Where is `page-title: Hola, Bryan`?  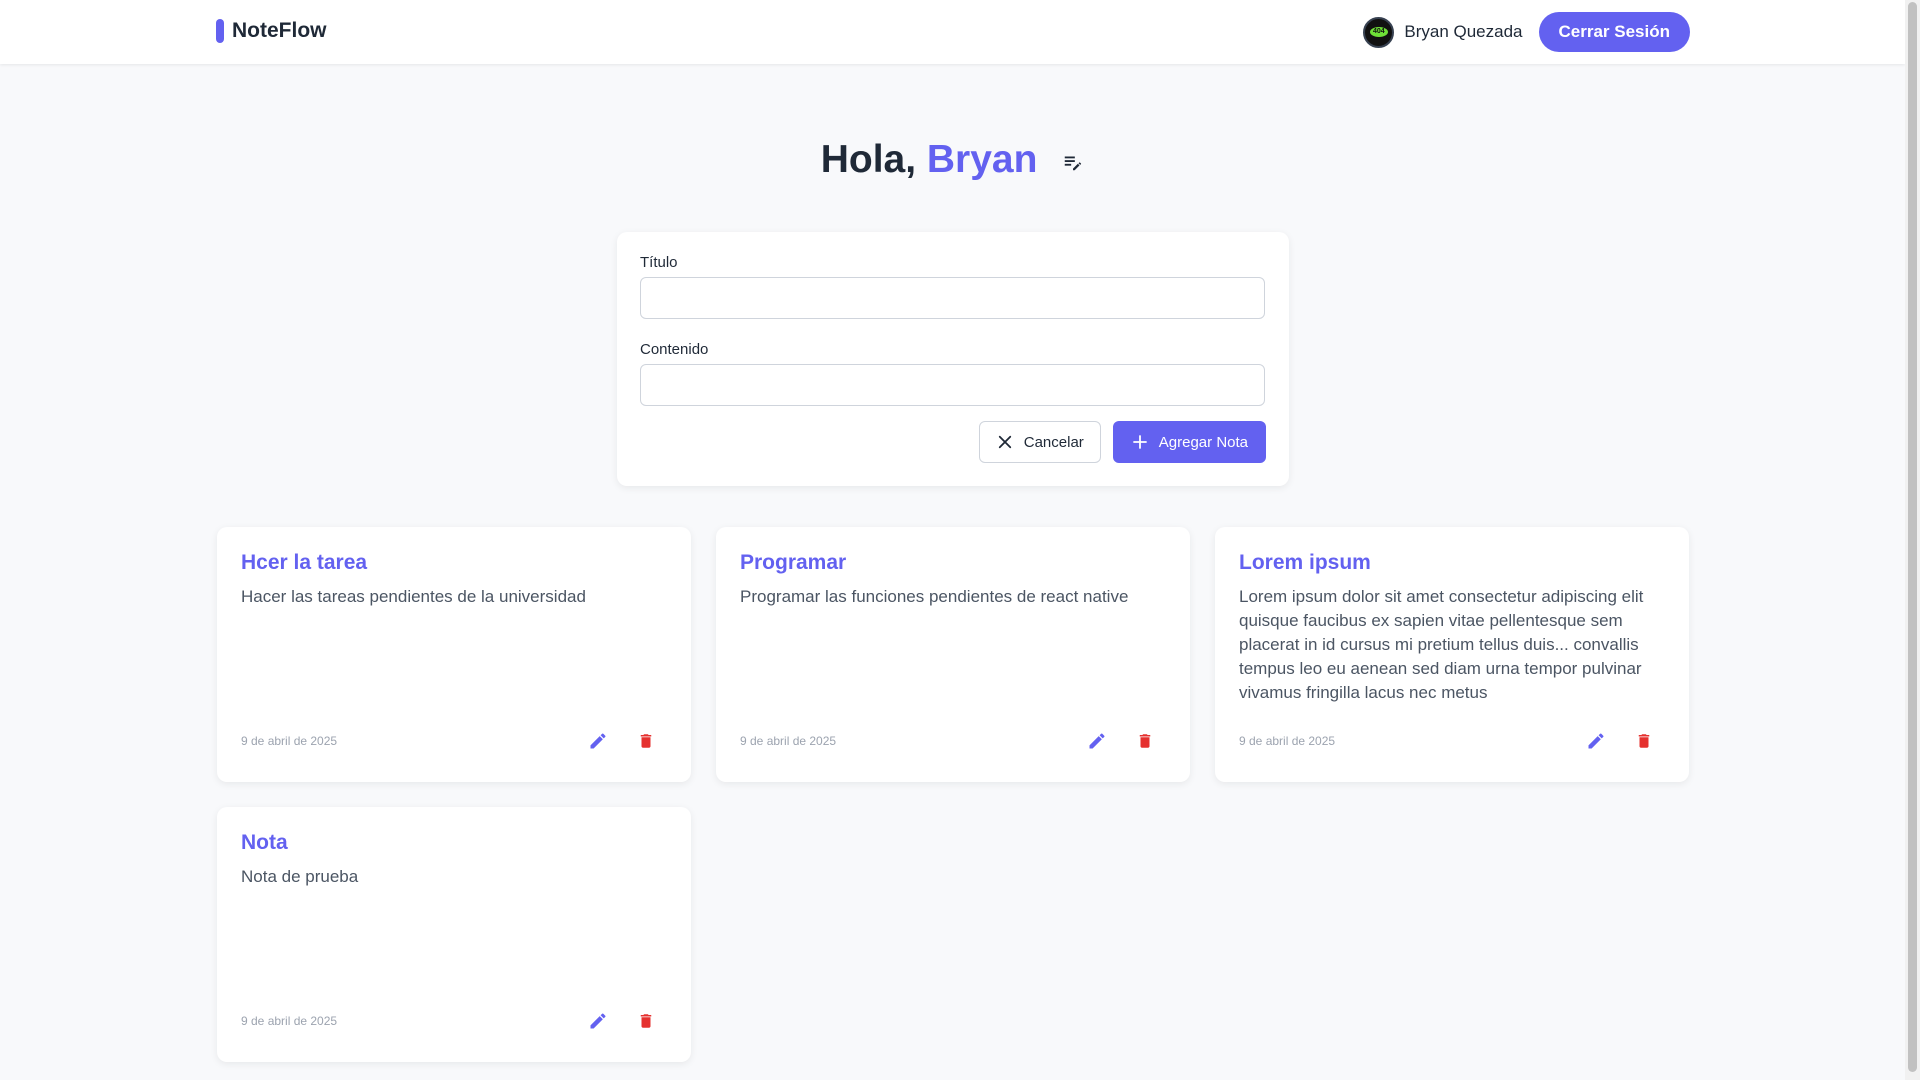
page-title: Hola, Bryan is located at coordinates (952, 160).